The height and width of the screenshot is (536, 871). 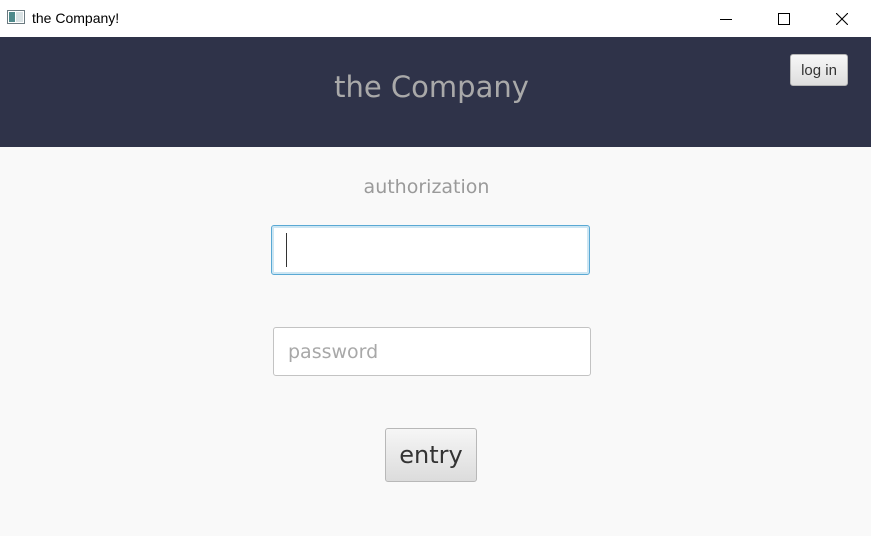 What do you see at coordinates (431, 455) in the screenshot?
I see `entry-button: entry` at bounding box center [431, 455].